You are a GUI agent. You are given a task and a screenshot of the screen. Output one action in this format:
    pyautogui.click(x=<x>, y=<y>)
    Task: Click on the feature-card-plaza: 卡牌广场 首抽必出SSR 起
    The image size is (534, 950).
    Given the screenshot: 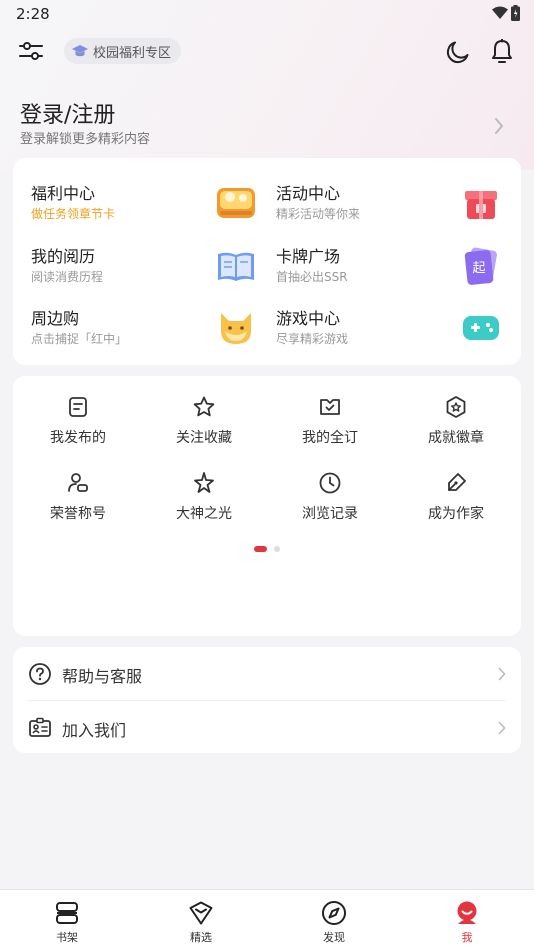 What is the action you would take?
    pyautogui.click(x=396, y=271)
    